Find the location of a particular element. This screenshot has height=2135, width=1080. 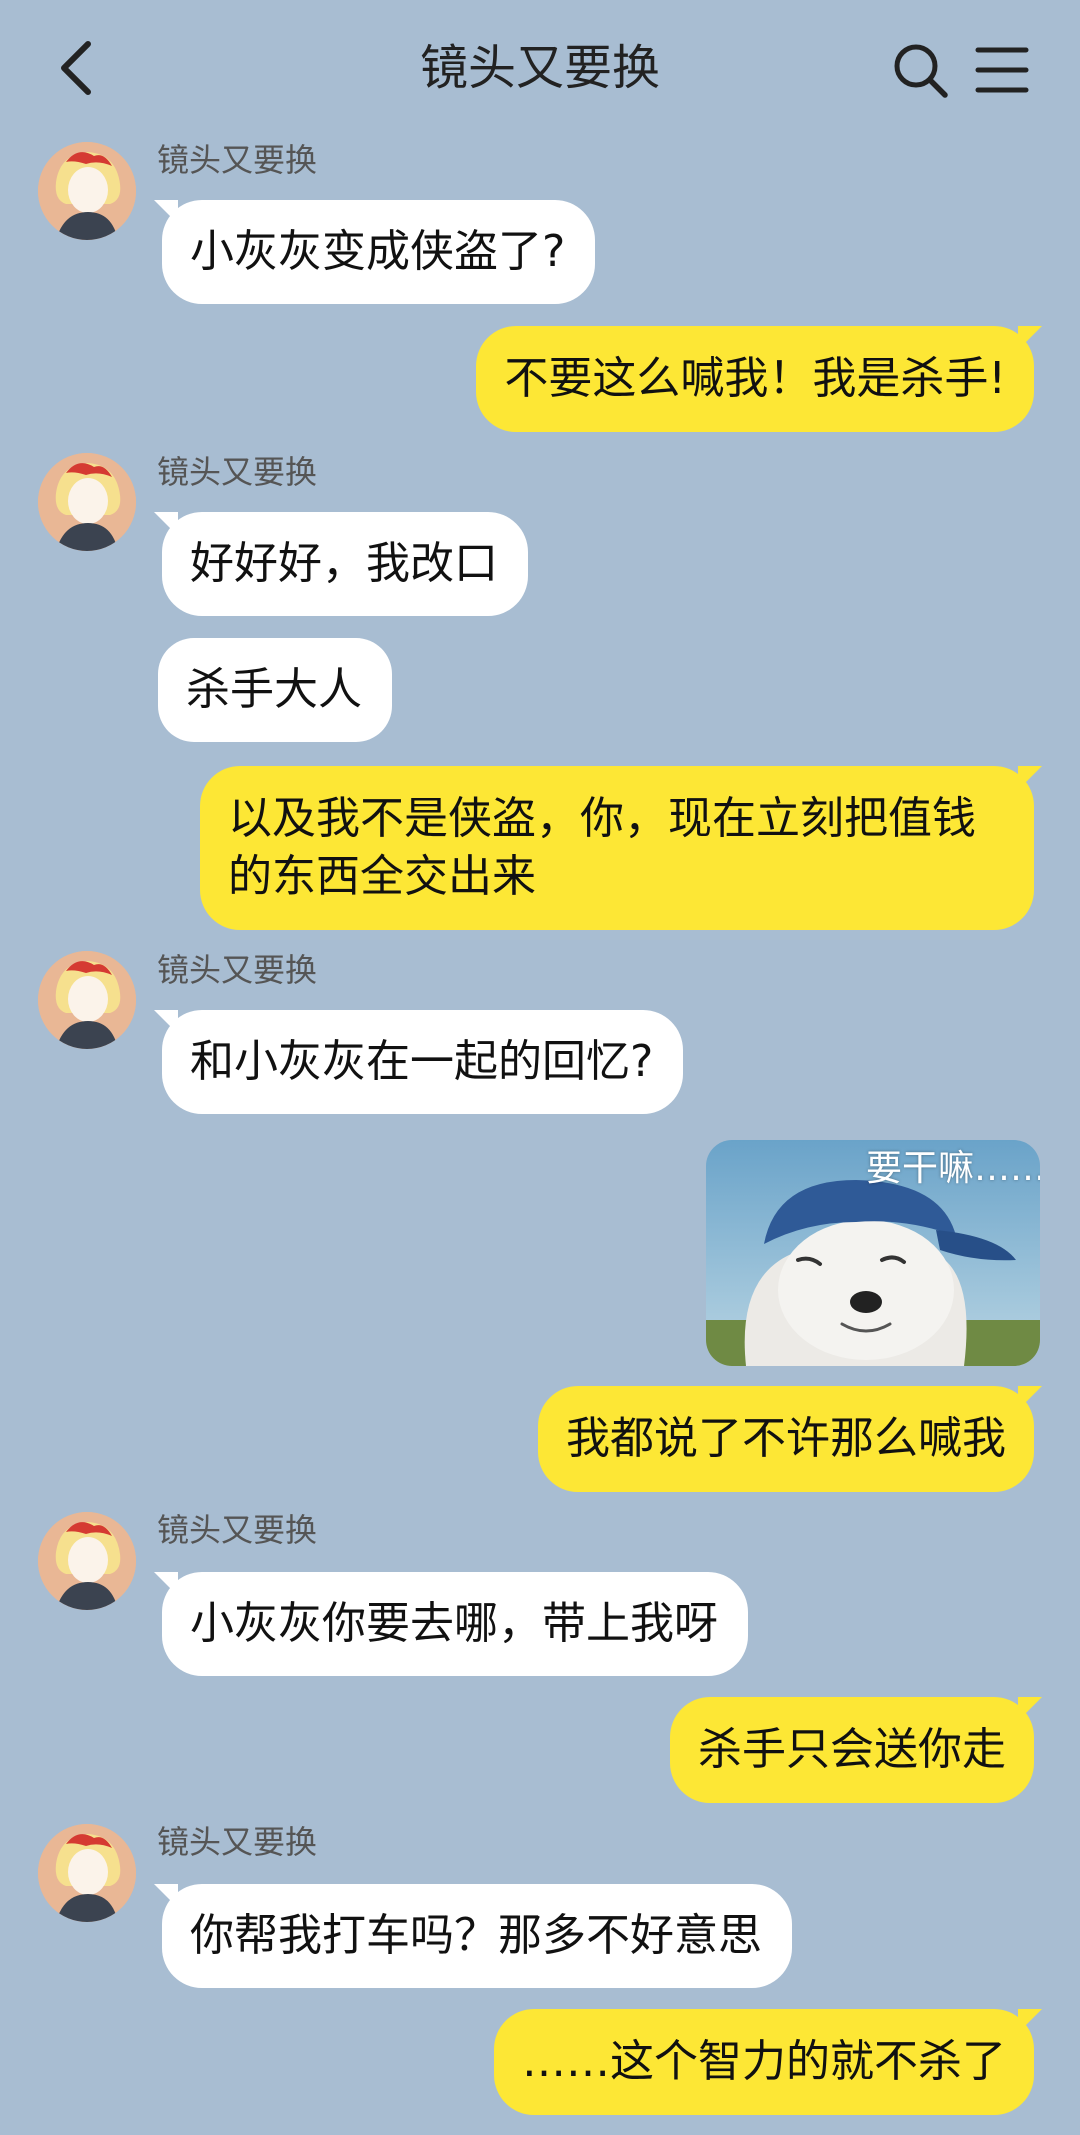

message-bubble-incoming: 杀手大人 is located at coordinates (275, 690).